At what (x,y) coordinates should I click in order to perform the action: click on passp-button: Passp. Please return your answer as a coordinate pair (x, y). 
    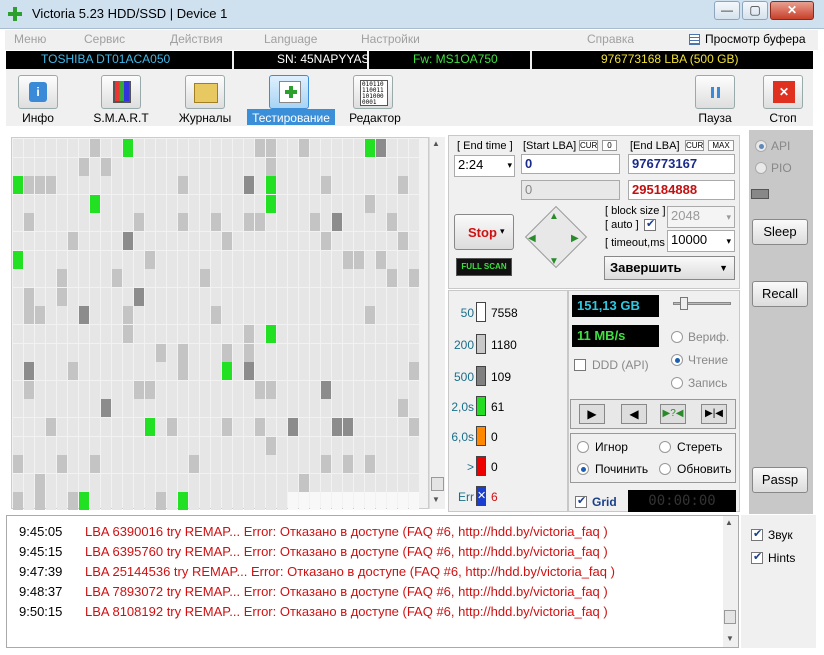
    Looking at the image, I should click on (780, 480).